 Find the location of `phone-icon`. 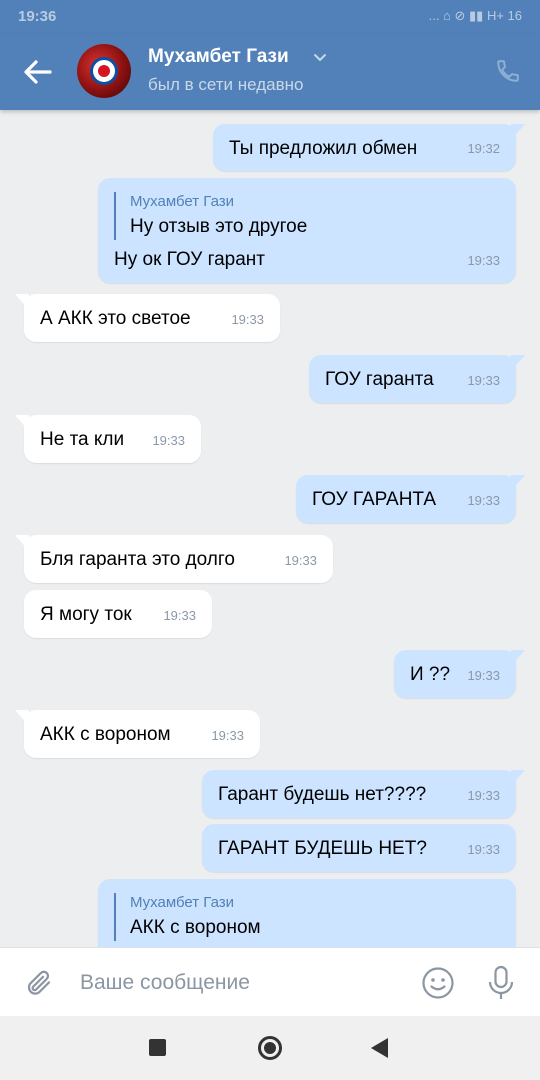

phone-icon is located at coordinates (508, 71).